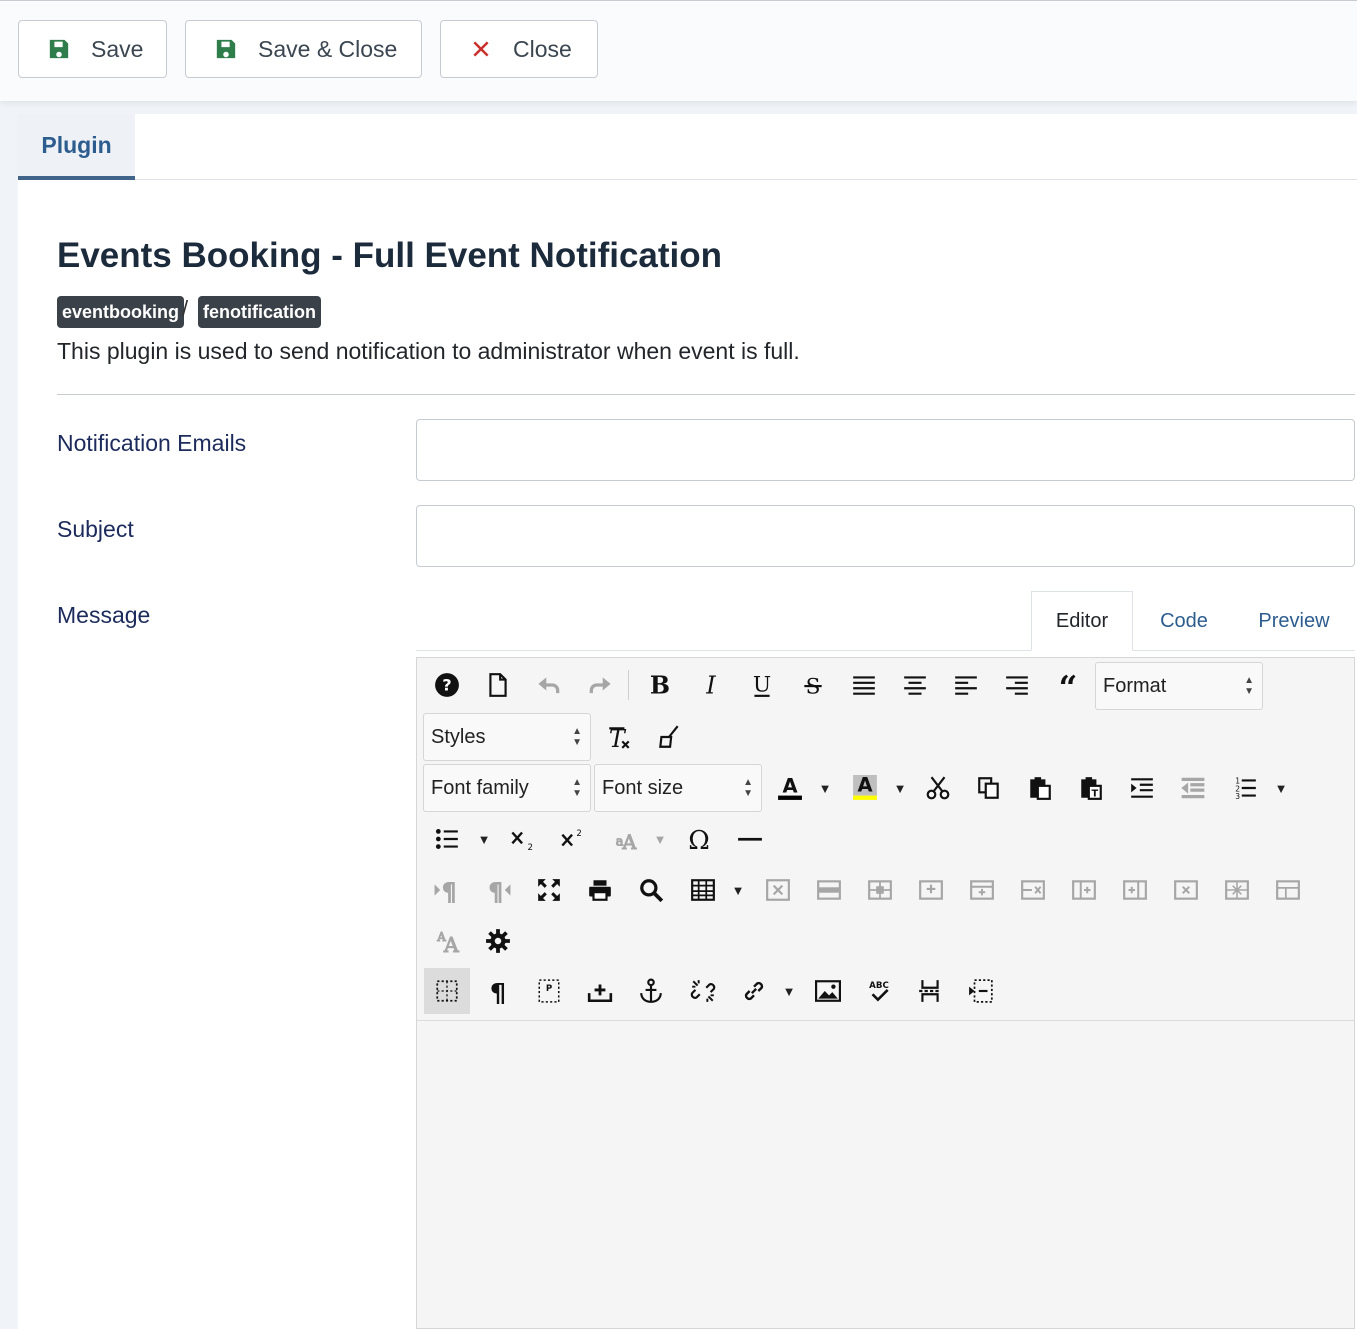 This screenshot has width=1357, height=1329. Describe the element at coordinates (879, 986) in the screenshot. I see `svg-text: ABC` at that location.